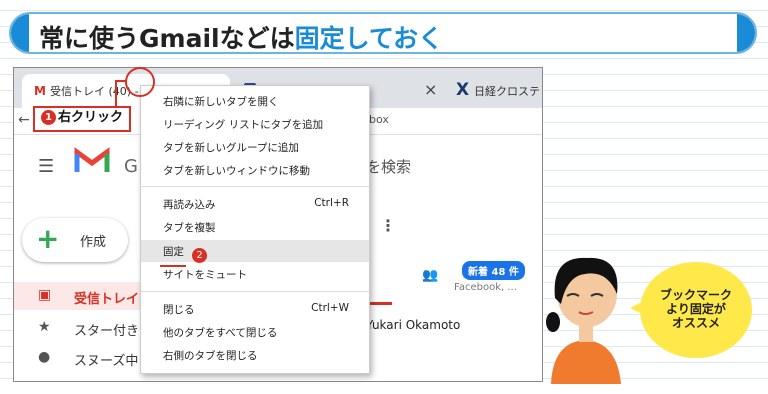 The image size is (768, 394). What do you see at coordinates (369, 38) in the screenshot?
I see `title-highlight: 固定しておく` at bounding box center [369, 38].